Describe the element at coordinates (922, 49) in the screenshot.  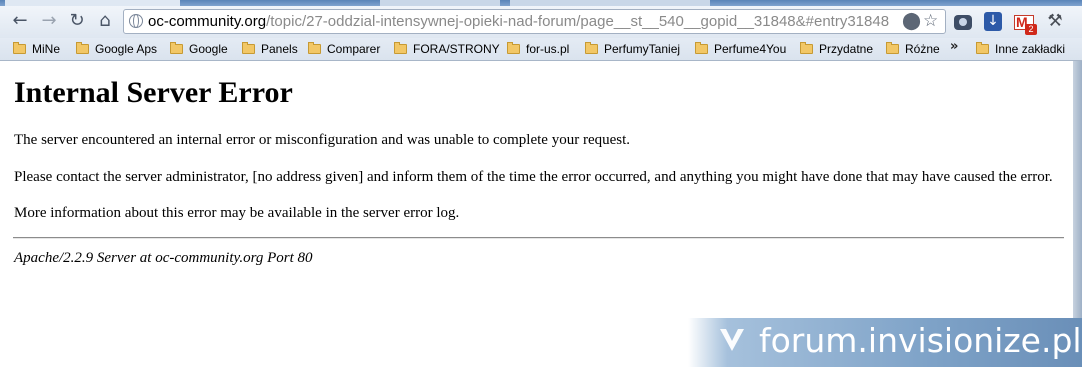
I see `bookmark-label: Różne` at that location.